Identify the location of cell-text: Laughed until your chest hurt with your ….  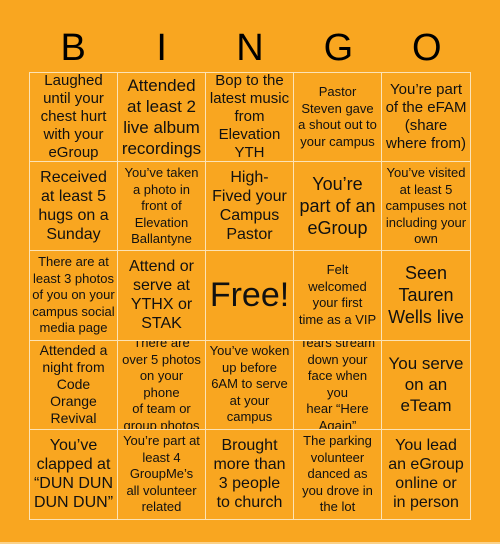
(73, 117).